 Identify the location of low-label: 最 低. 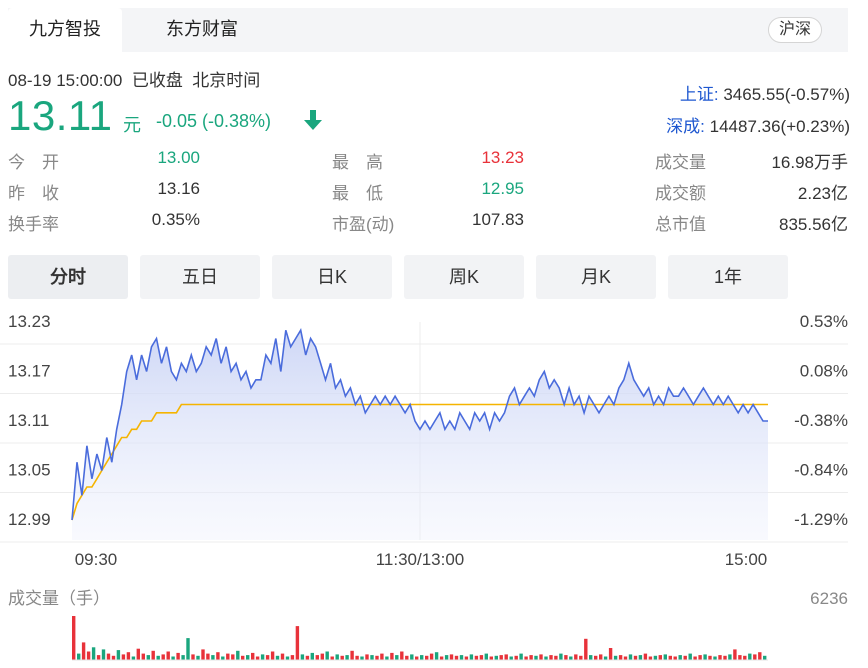
(357, 193).